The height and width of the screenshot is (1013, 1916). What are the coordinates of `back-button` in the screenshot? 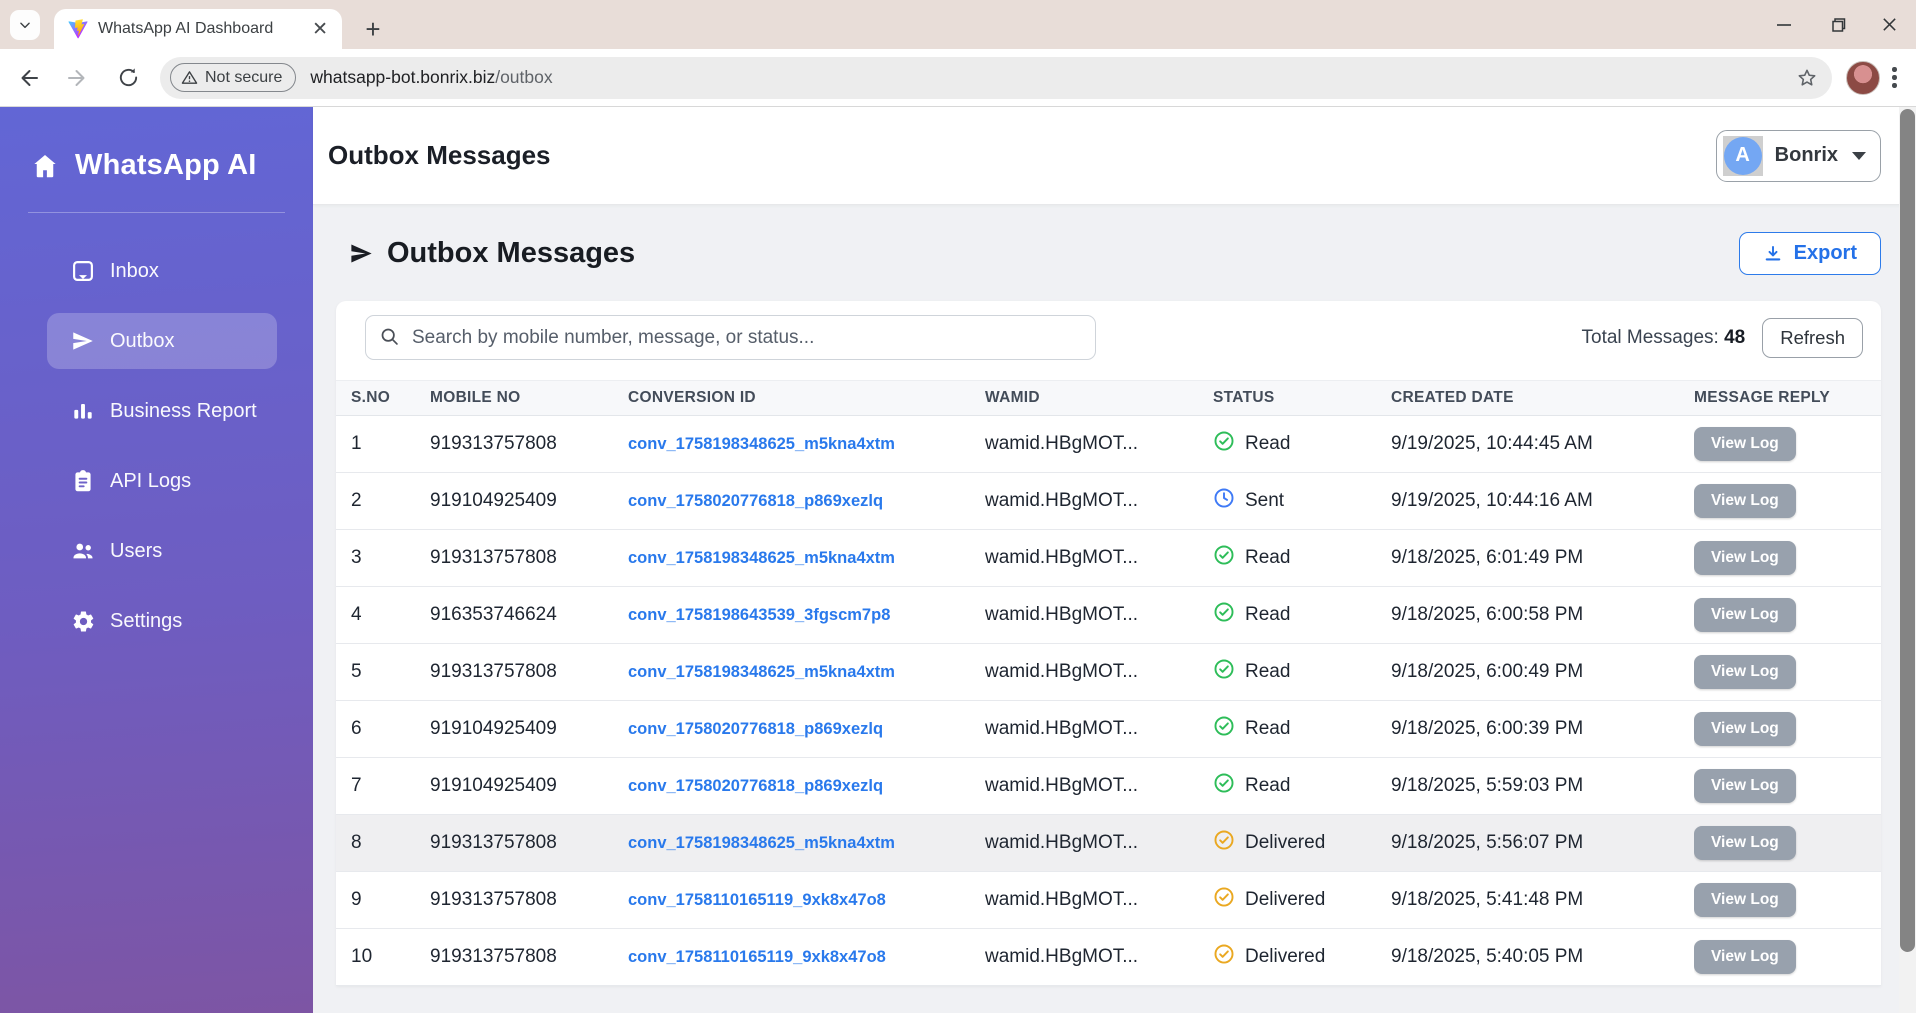 It's located at (28, 78).